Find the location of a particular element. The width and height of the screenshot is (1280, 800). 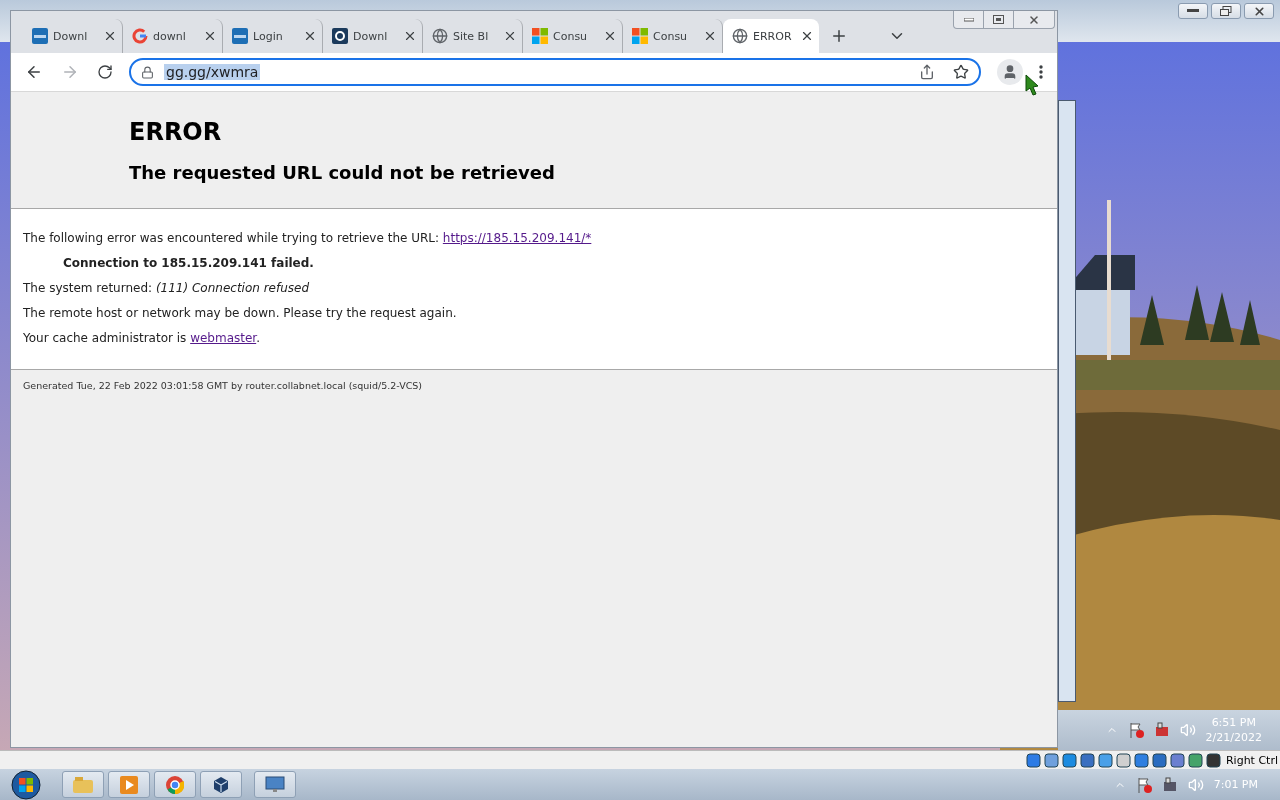

error-text: The system returned: (111) Connection refused is located at coordinates (167, 288).